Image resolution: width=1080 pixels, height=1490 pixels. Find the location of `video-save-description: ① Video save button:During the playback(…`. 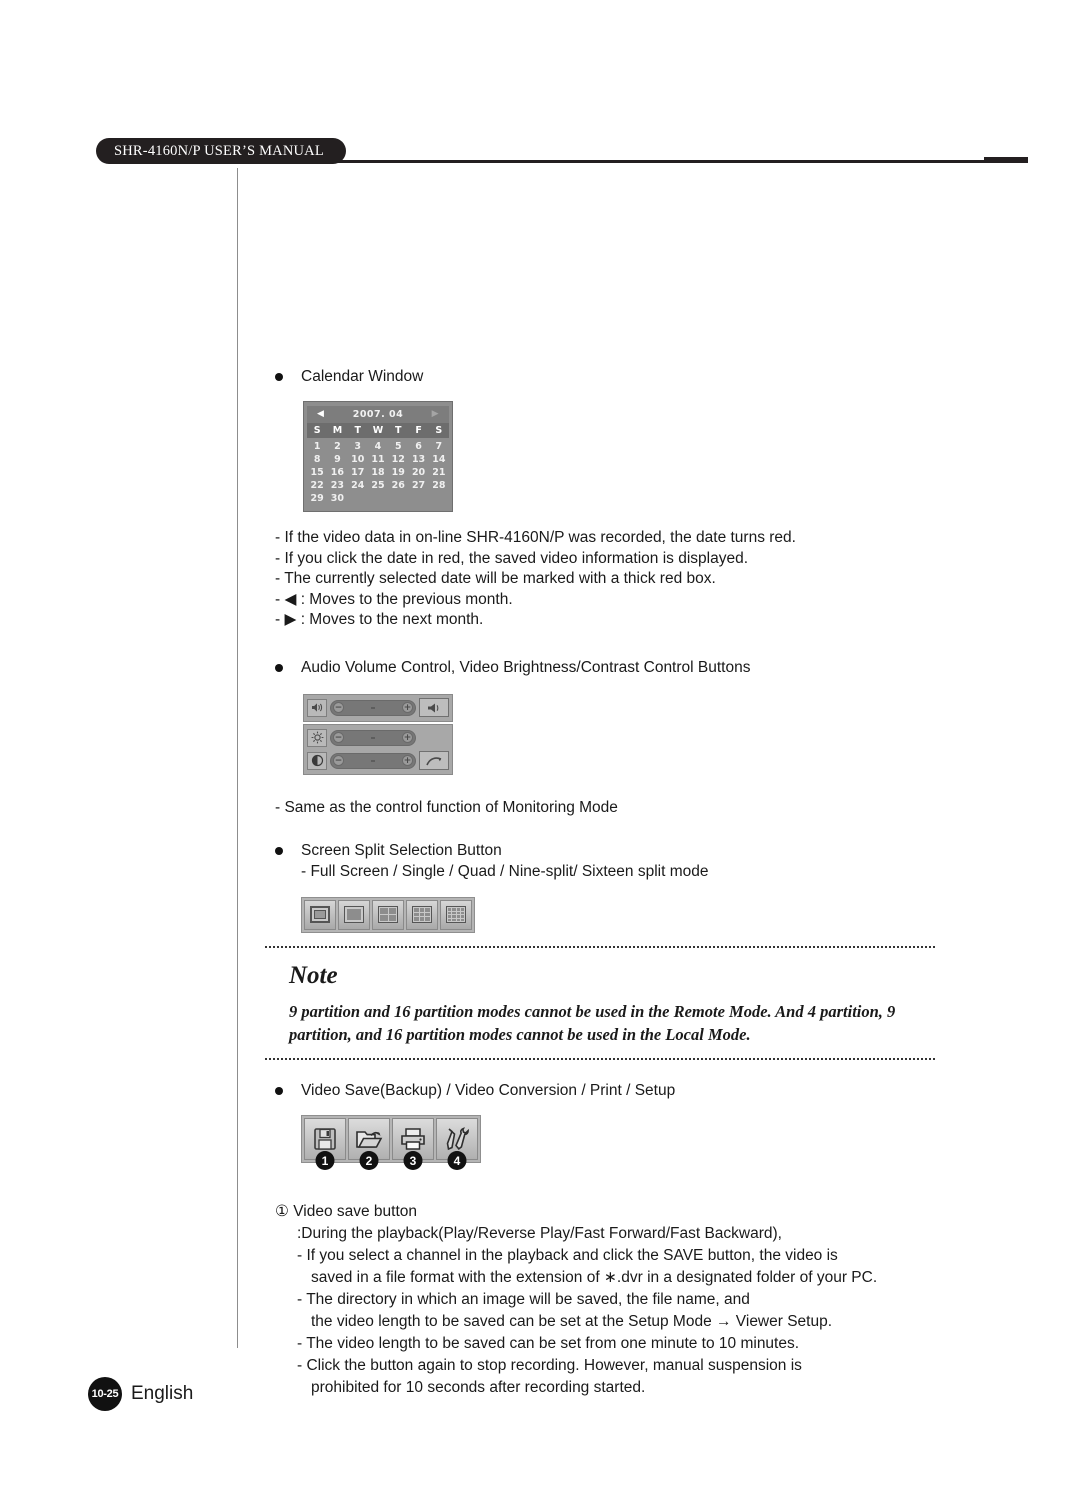

video-save-description: ① Video save button:During the playback(… is located at coordinates (655, 1300).